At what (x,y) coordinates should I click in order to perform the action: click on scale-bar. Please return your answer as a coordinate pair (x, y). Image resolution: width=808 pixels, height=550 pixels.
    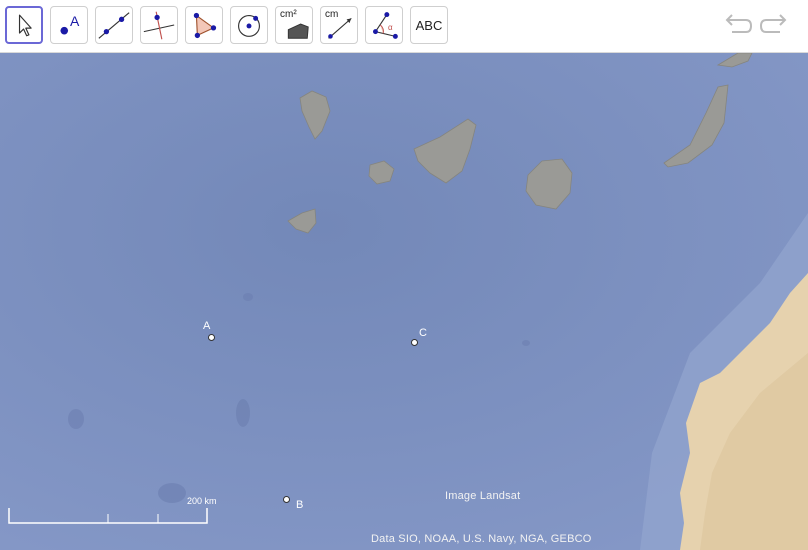
    Looking at the image, I should click on (108, 516).